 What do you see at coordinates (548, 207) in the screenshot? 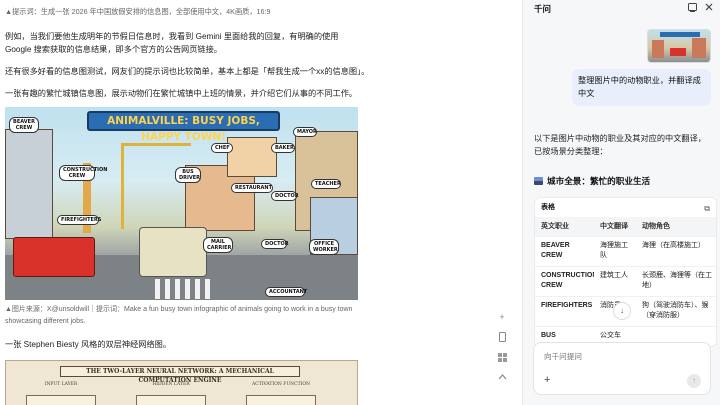
I see `table-label: 表格` at bounding box center [548, 207].